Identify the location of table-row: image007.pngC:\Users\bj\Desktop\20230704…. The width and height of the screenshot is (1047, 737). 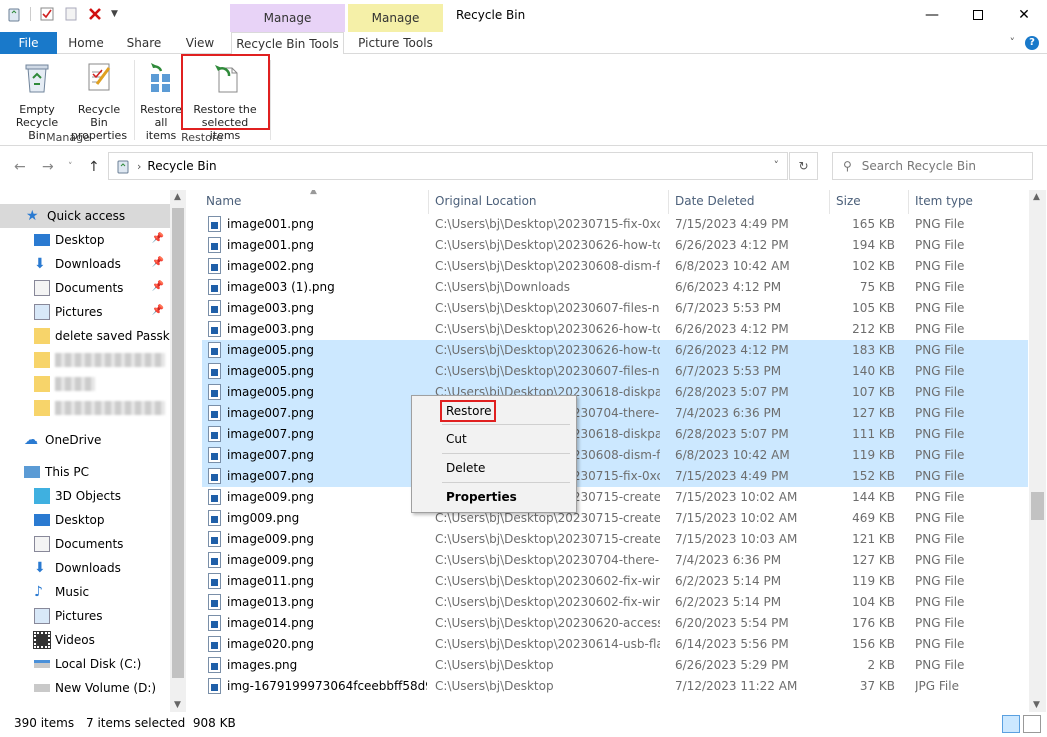
(615, 413).